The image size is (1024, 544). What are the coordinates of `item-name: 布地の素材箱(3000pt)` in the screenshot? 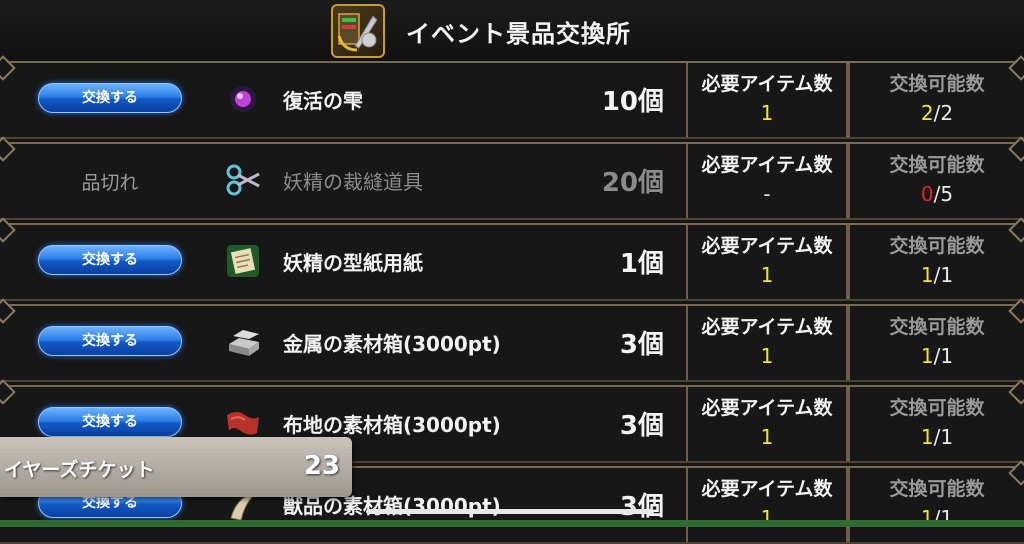 It's located at (392, 425).